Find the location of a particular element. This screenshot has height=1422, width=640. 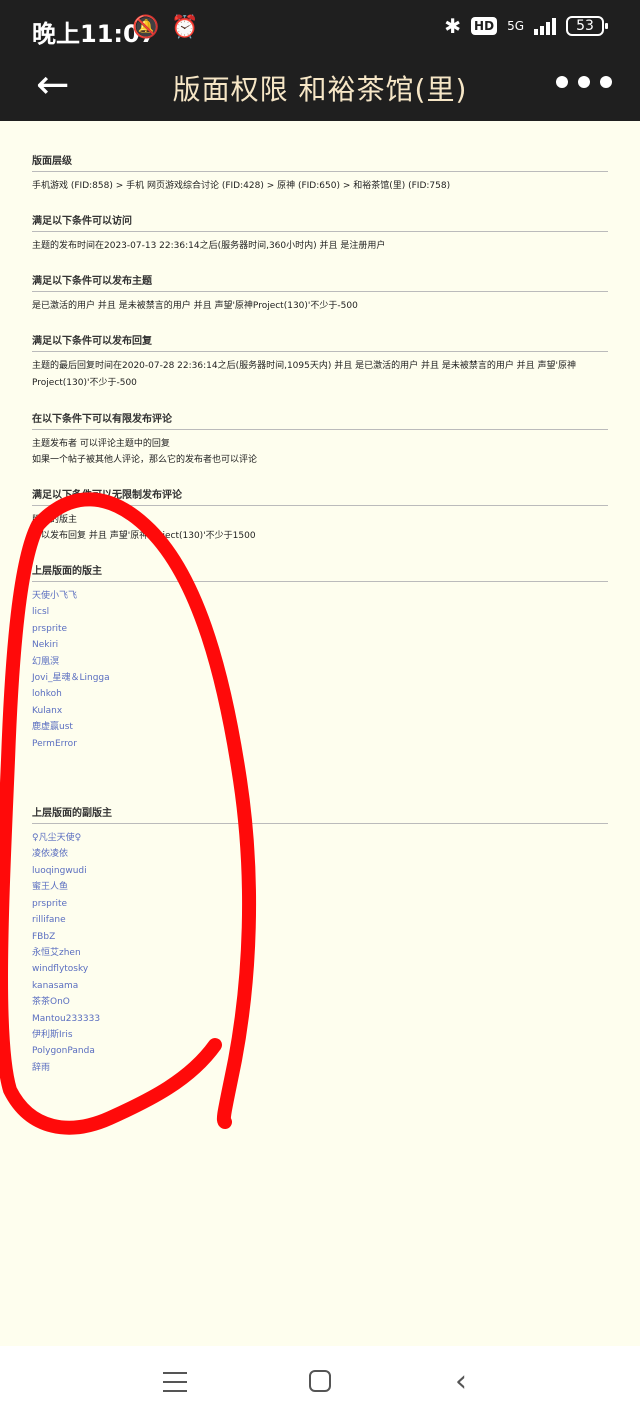

hd-icon: HD is located at coordinates (484, 26).